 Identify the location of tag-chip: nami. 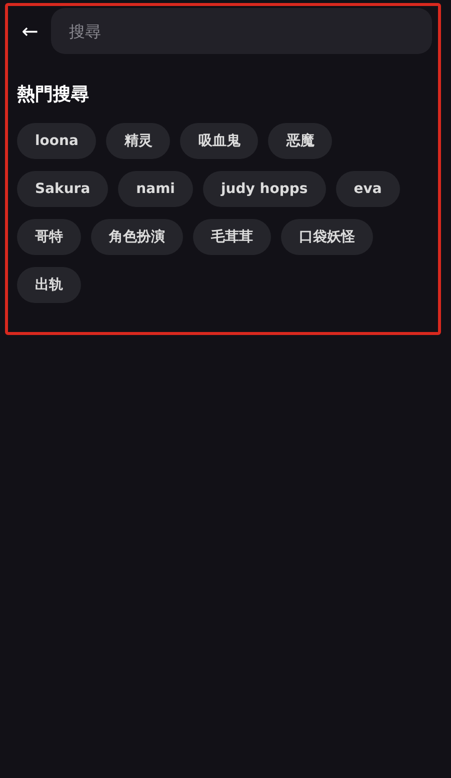
(155, 189).